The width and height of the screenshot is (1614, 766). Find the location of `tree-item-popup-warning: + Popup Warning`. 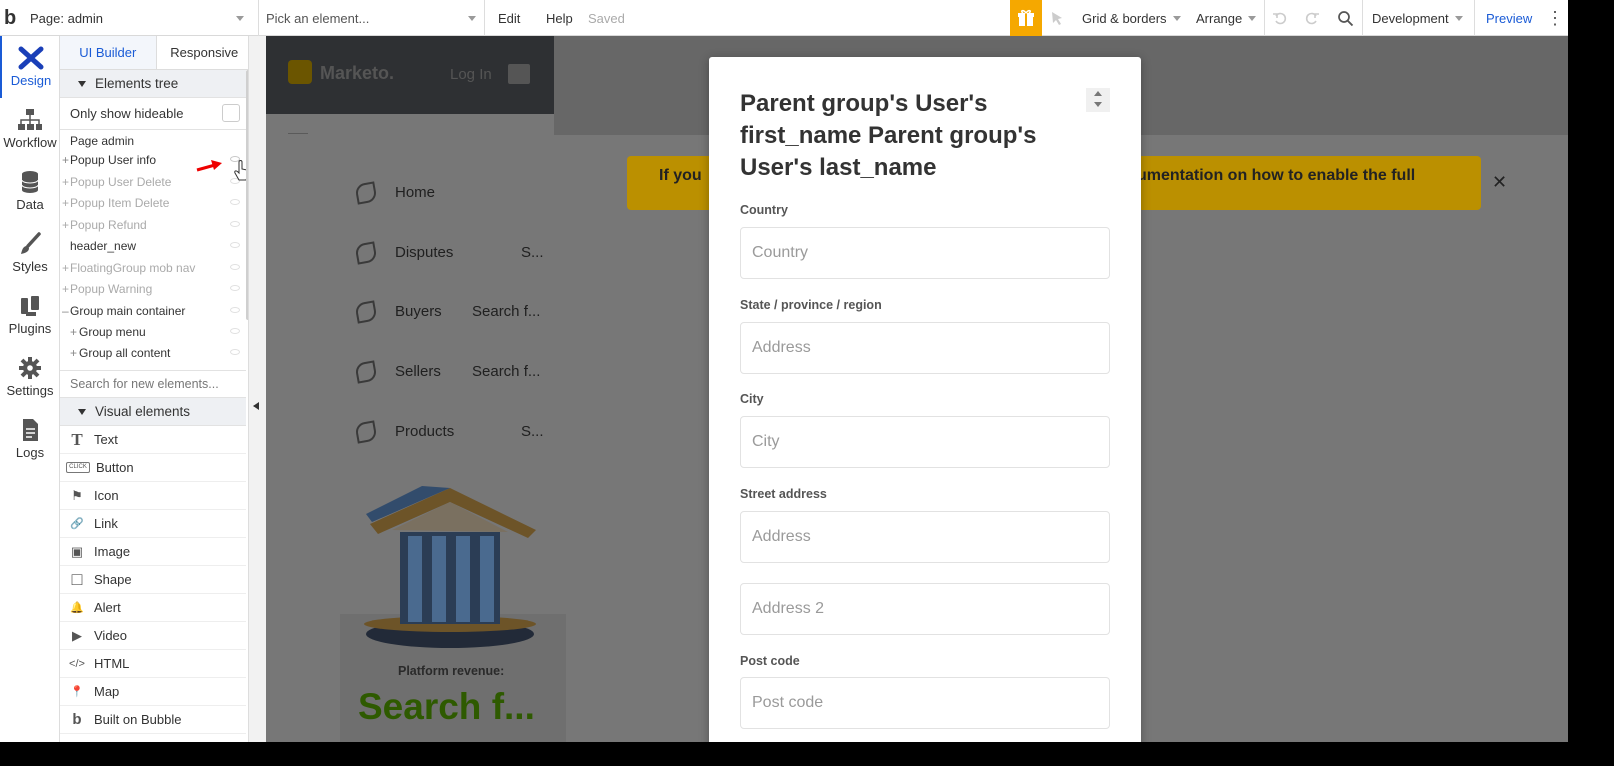

tree-item-popup-warning: + Popup Warning is located at coordinates (153, 288).